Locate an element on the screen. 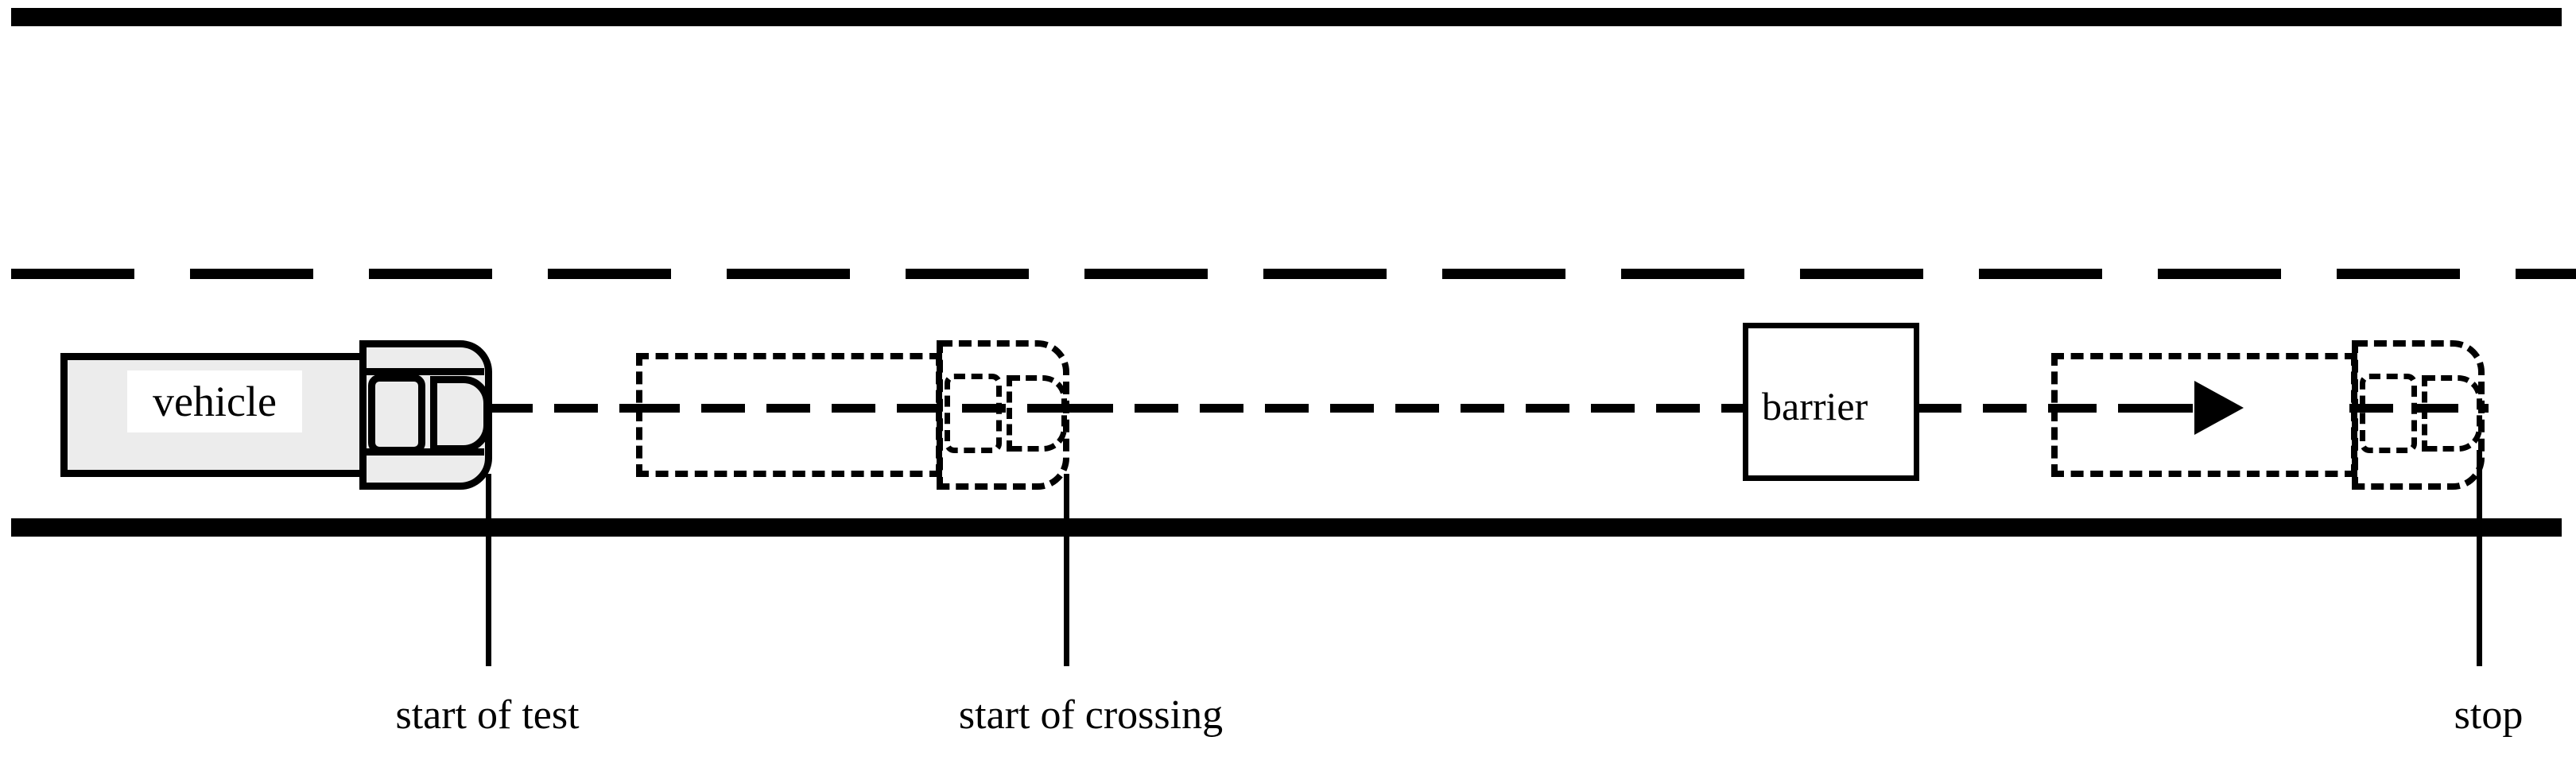 This screenshot has width=2576, height=760. marker-line-start-of-crossing is located at coordinates (1066, 570).